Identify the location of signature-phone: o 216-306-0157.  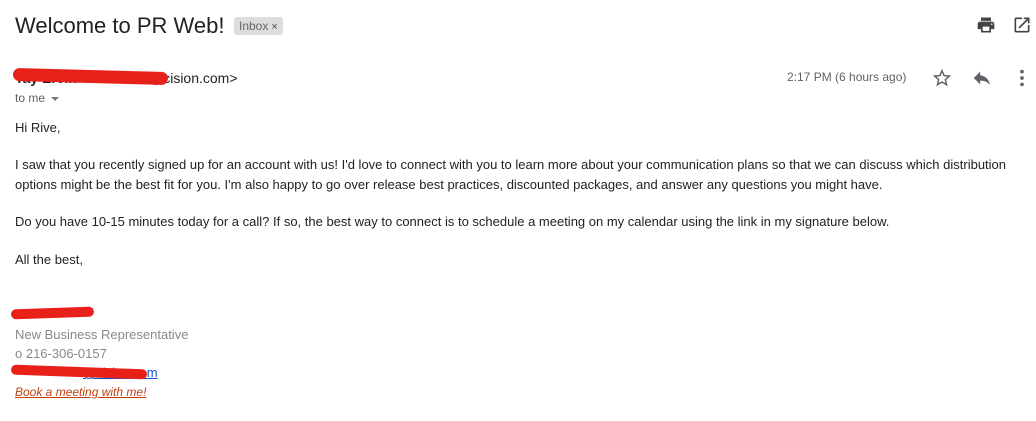
(61, 353).